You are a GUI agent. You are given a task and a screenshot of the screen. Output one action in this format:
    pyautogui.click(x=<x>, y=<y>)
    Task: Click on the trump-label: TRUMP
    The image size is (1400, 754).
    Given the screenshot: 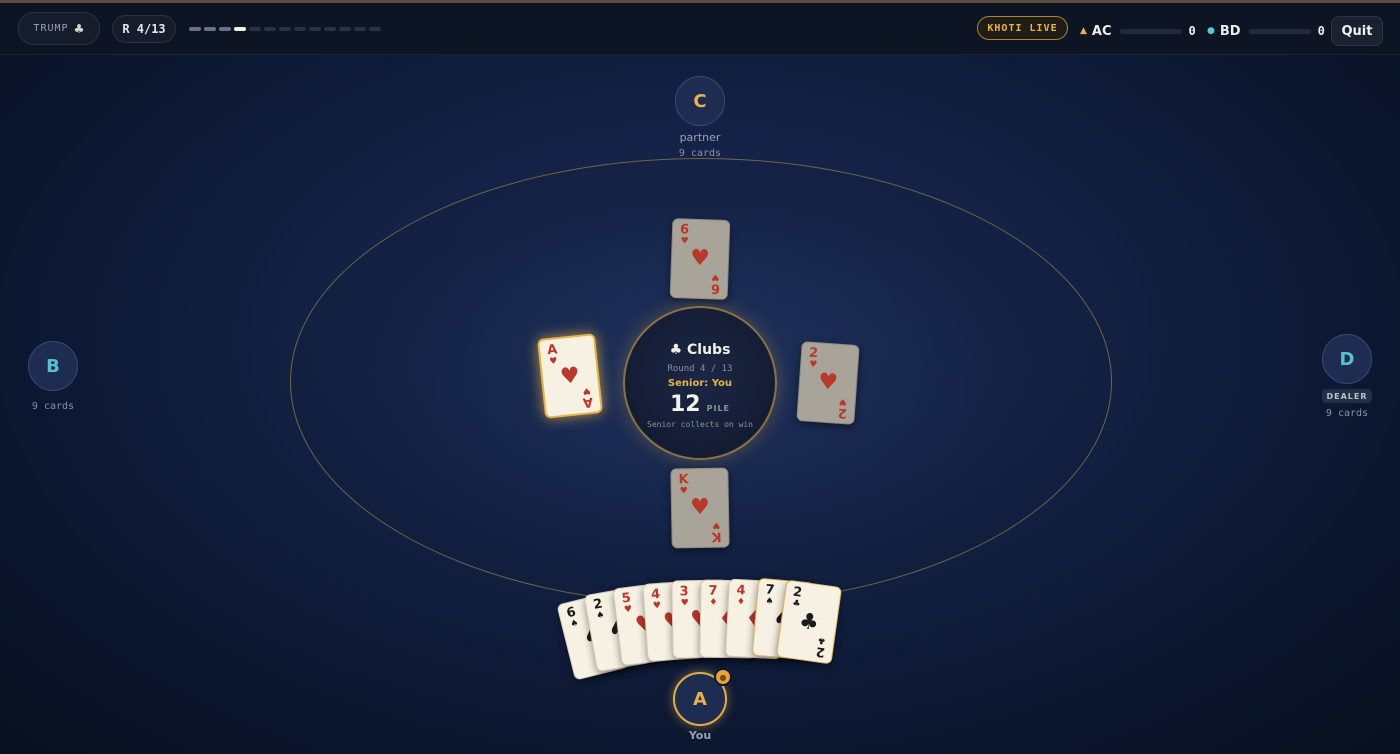 What is the action you would take?
    pyautogui.click(x=51, y=28)
    